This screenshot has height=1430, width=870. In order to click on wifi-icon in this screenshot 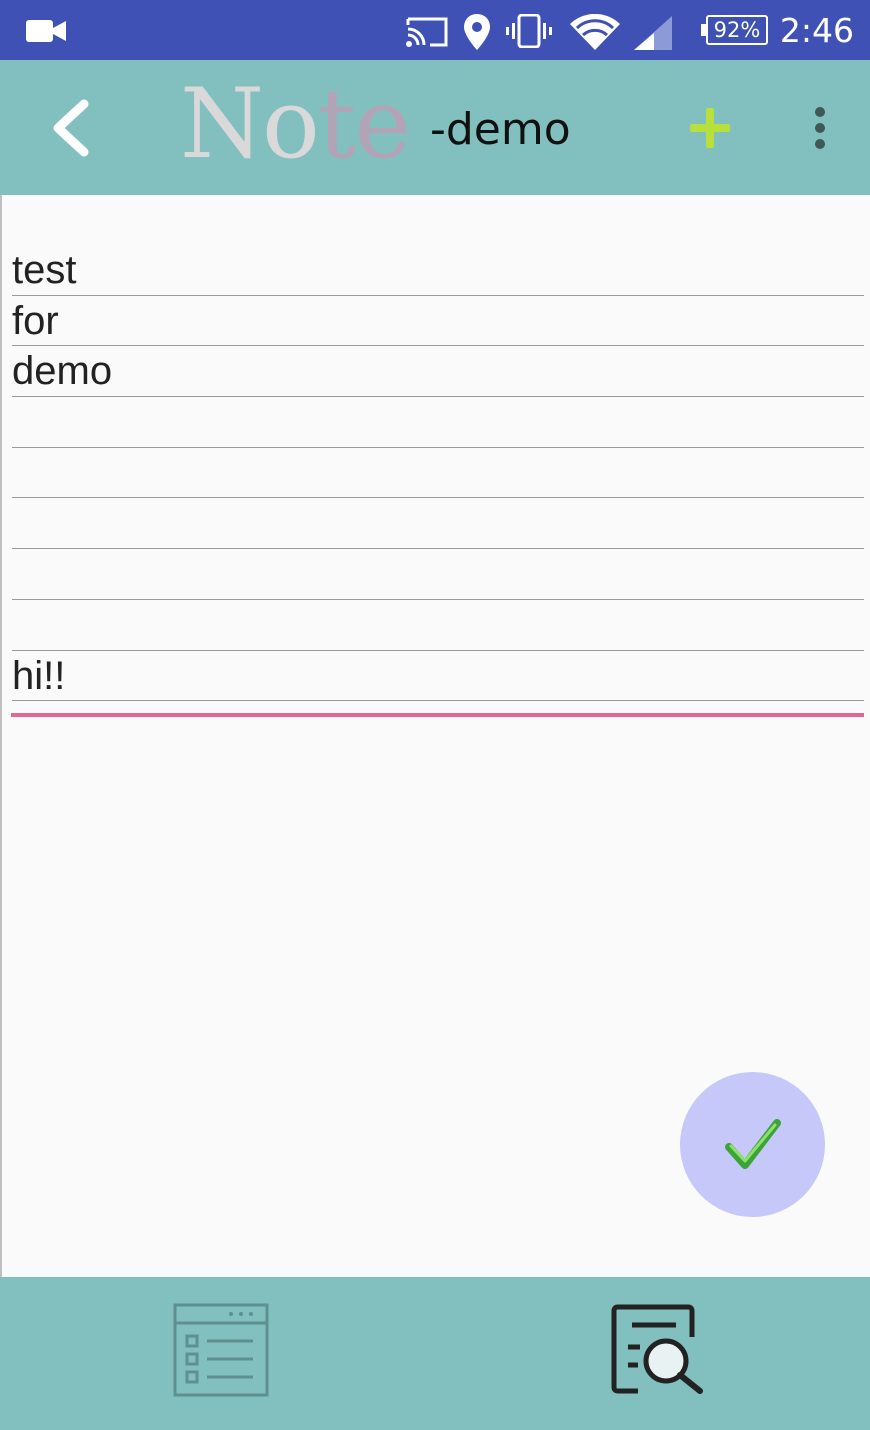, I will do `click(595, 32)`.